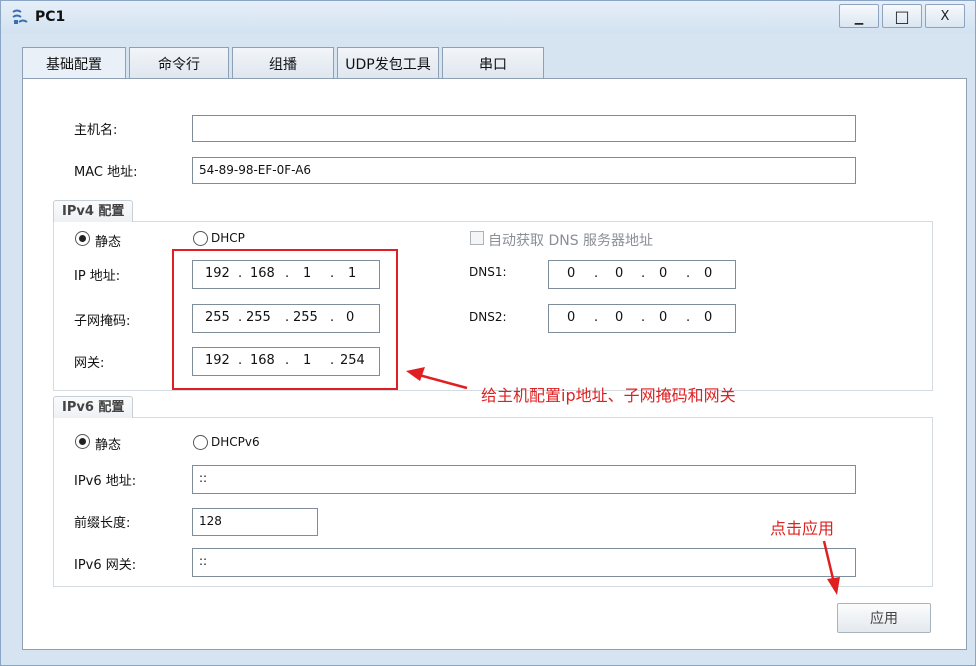 Image resolution: width=976 pixels, height=666 pixels. I want to click on dns2-label: DNS2:, so click(488, 317).